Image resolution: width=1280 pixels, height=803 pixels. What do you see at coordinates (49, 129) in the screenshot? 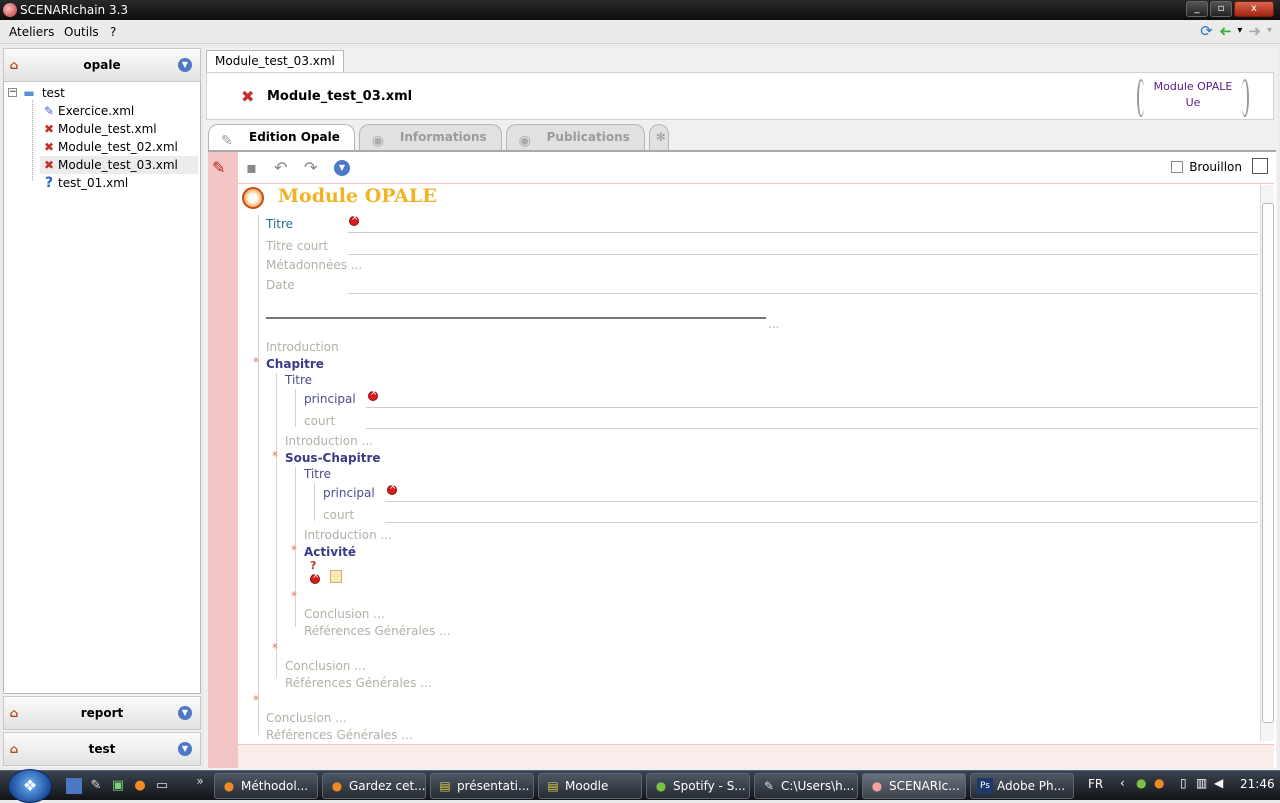
I see `error-file-icon: ✖` at bounding box center [49, 129].